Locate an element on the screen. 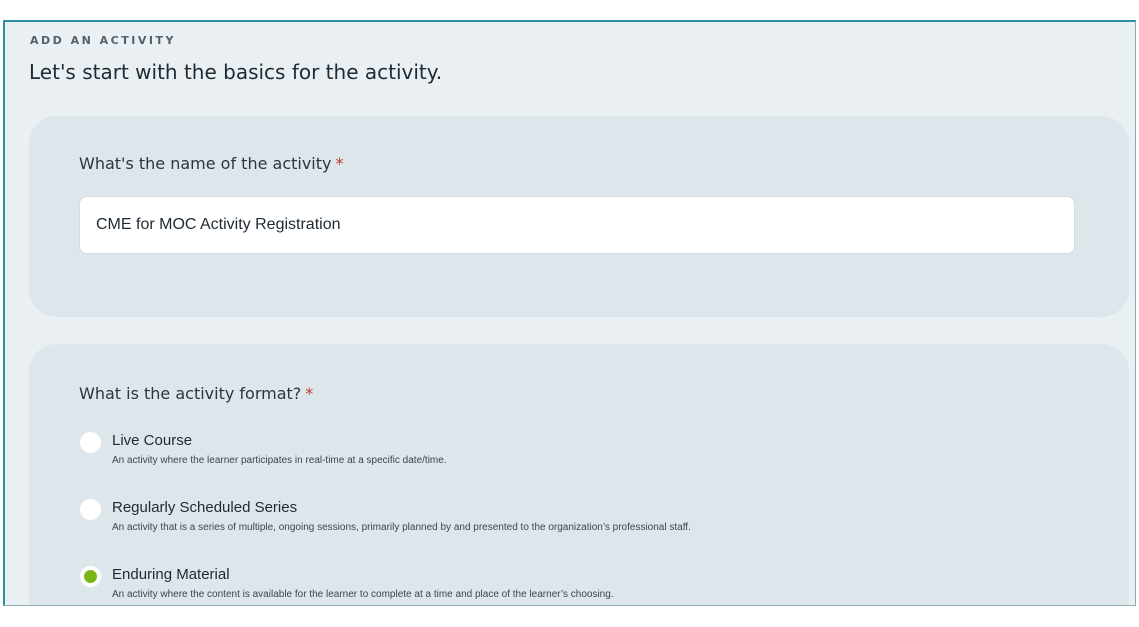  activity-name-label: What's the name of the activity * is located at coordinates (211, 163).